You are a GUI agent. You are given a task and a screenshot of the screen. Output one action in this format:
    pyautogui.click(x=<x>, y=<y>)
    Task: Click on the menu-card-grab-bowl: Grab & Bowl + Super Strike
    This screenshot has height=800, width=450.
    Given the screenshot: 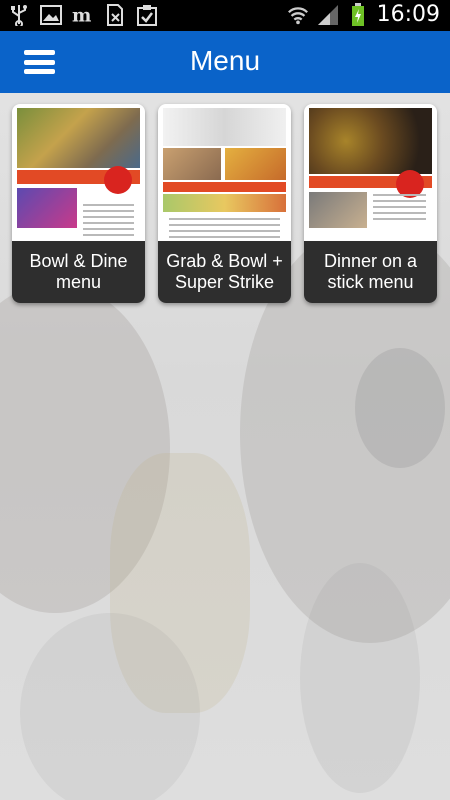 What is the action you would take?
    pyautogui.click(x=224, y=203)
    